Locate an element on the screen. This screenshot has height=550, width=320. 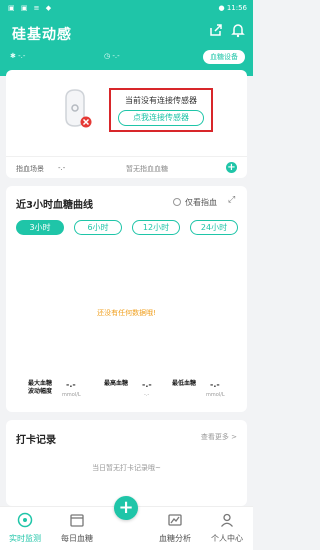
stat-unit: -.- is located at coordinates (147, 395).